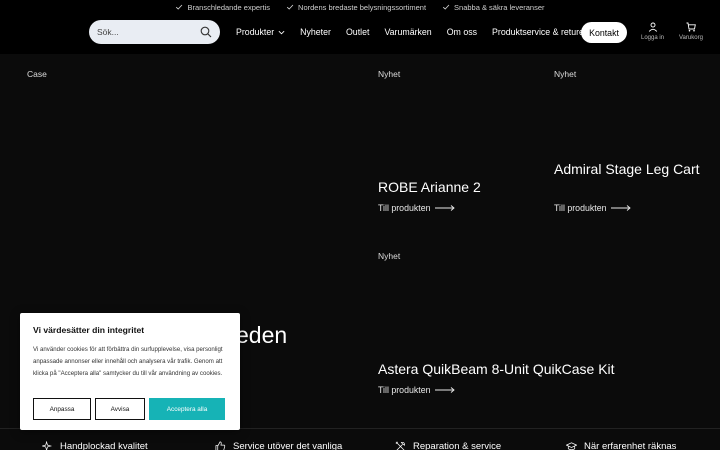 This screenshot has height=450, width=720. What do you see at coordinates (356, 7) in the screenshot?
I see `usp-item: Nordens bredaste belysningssortiment` at bounding box center [356, 7].